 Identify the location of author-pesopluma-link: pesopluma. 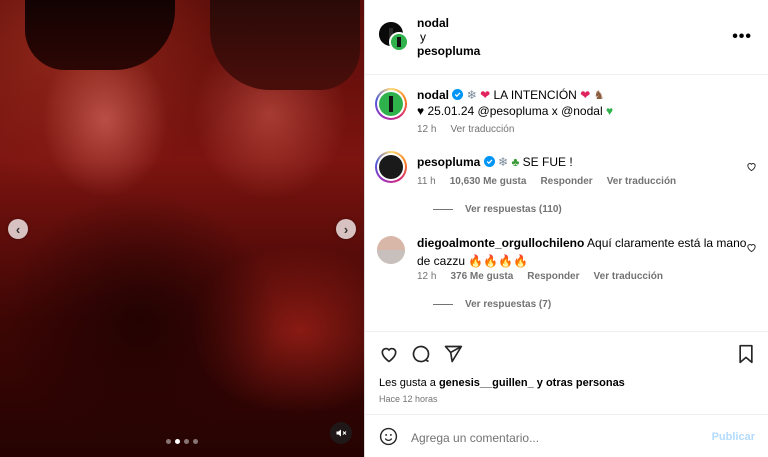
(448, 51).